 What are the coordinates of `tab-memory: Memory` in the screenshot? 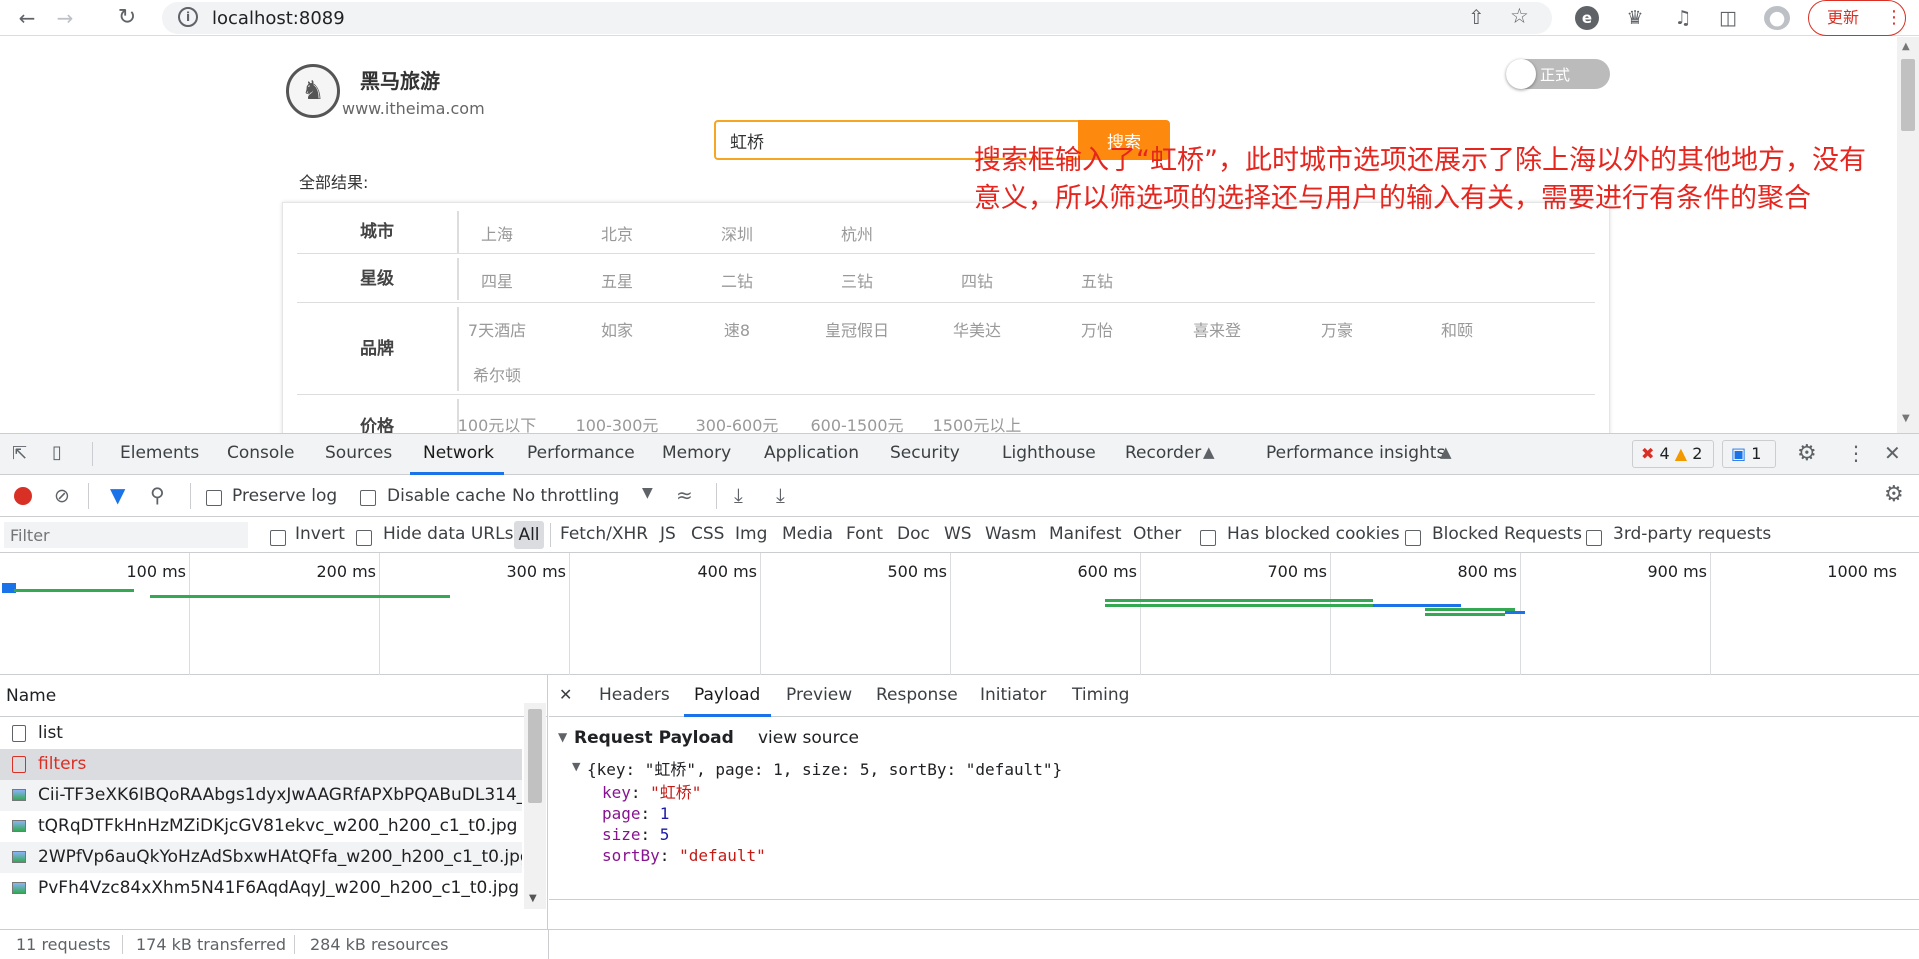 It's located at (696, 453).